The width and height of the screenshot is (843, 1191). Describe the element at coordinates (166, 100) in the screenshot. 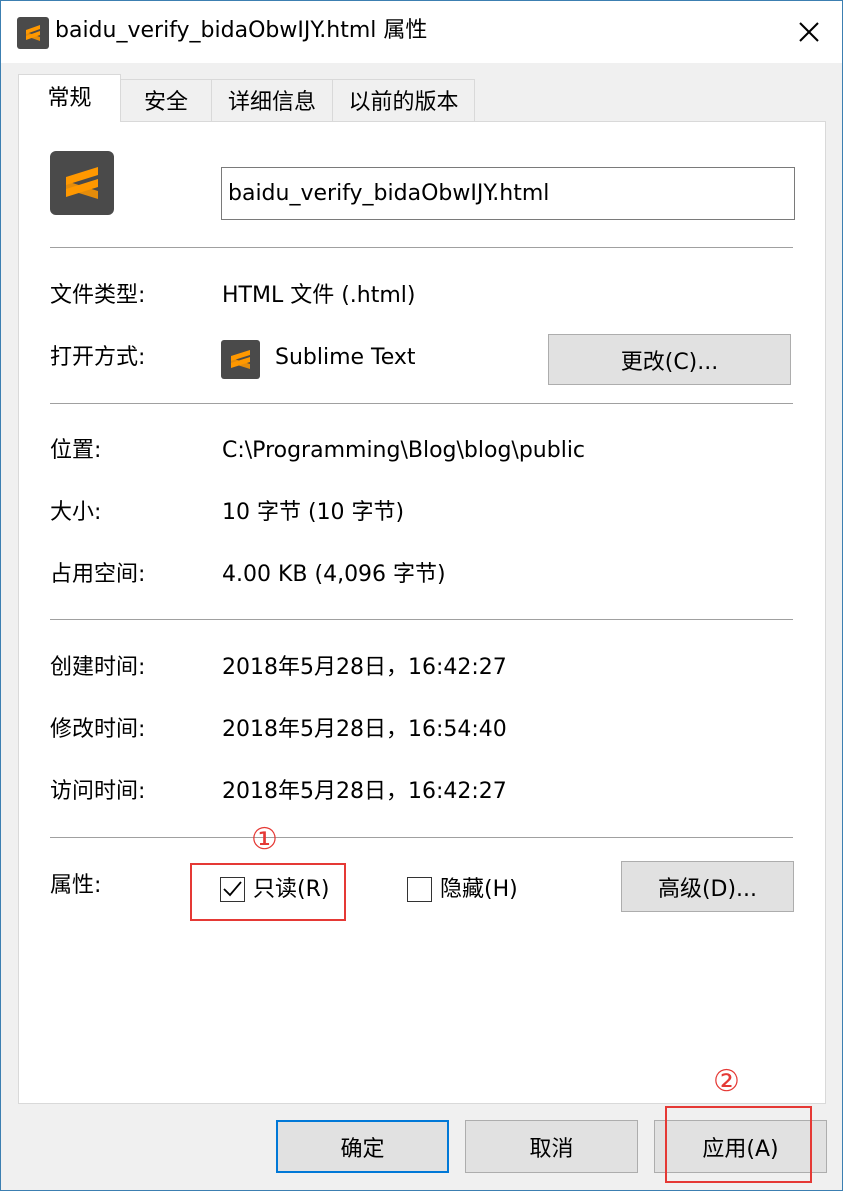

I see `tab-security: 安全` at that location.